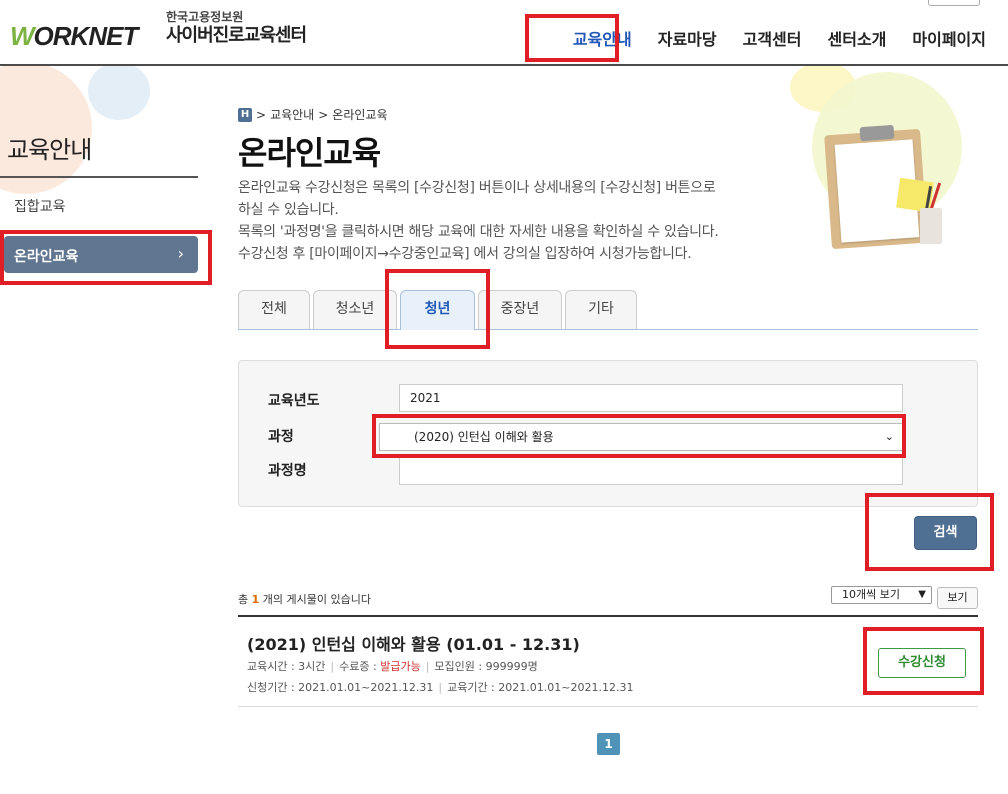  What do you see at coordinates (949, 38) in the screenshot?
I see `nav-item-mypage: 마이페이지` at bounding box center [949, 38].